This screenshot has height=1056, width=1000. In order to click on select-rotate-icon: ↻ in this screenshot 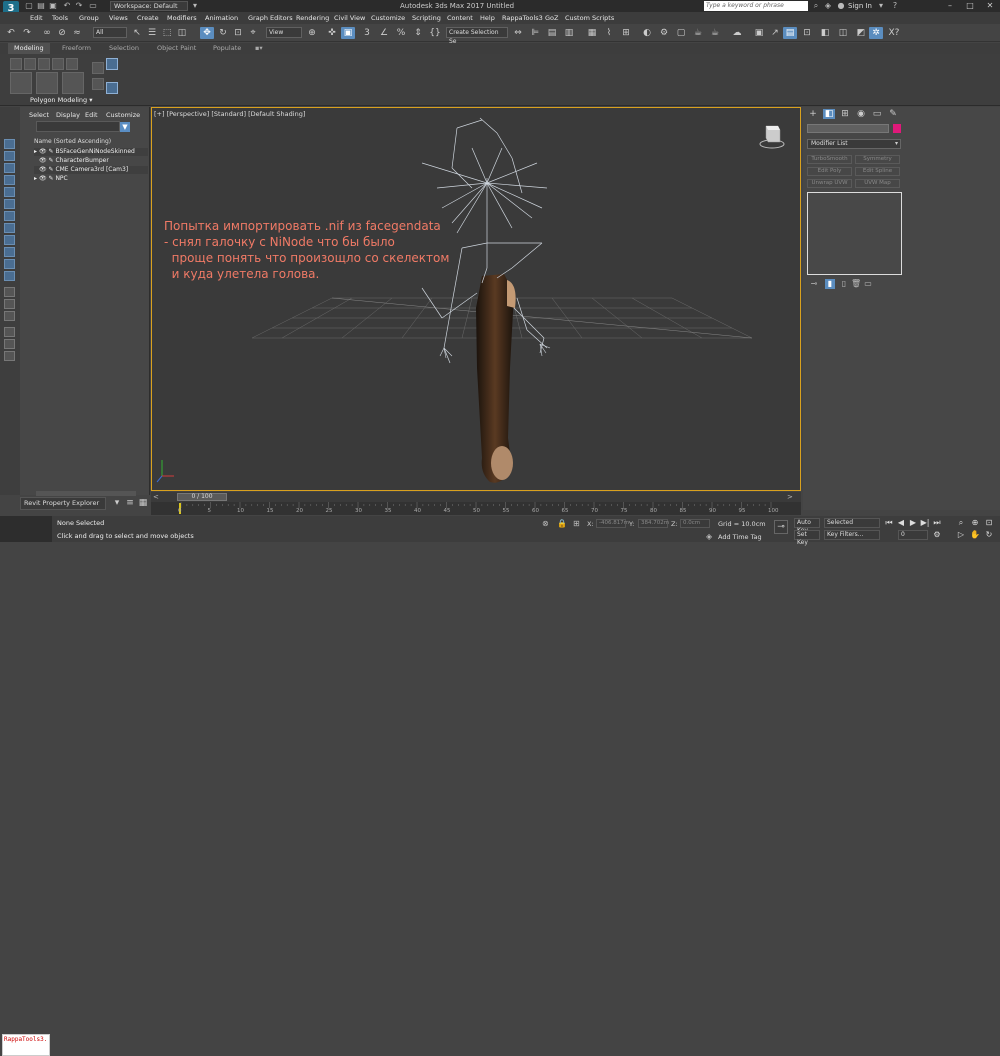, I will do `click(223, 33)`.